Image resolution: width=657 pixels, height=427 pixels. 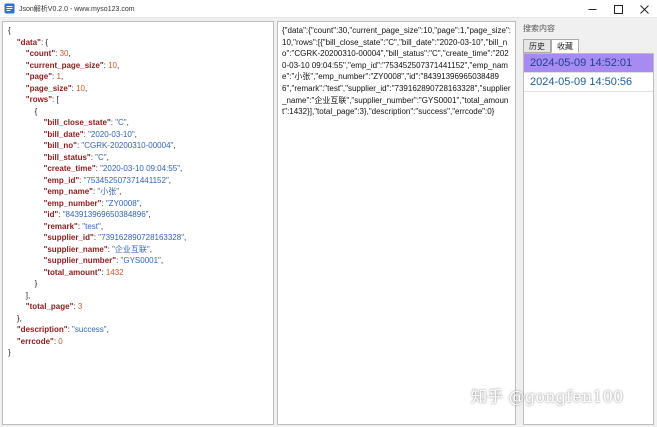 I want to click on tree-line: "supplier_id": "739162890728163328",, so click(x=140, y=238).